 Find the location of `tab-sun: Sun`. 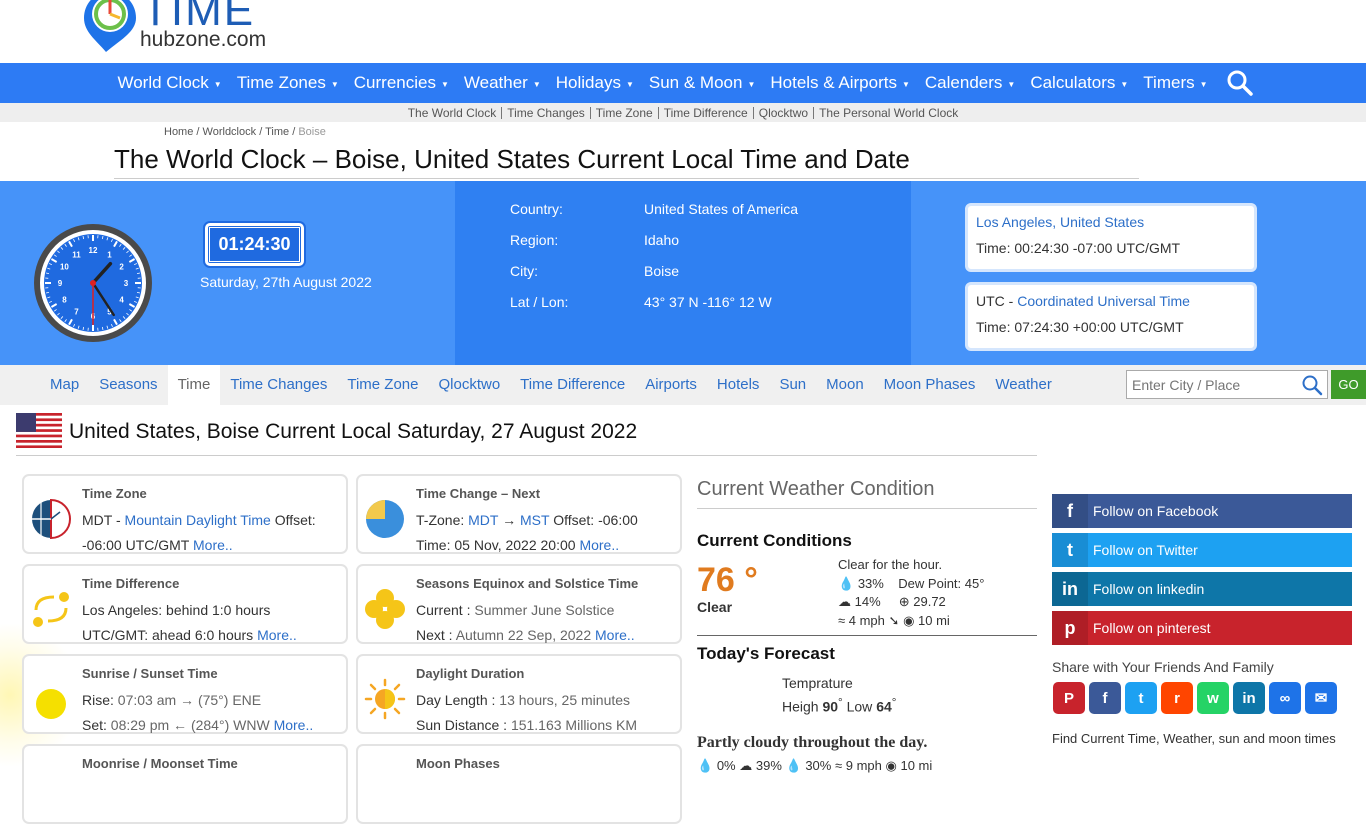

tab-sun: Sun is located at coordinates (792, 385).